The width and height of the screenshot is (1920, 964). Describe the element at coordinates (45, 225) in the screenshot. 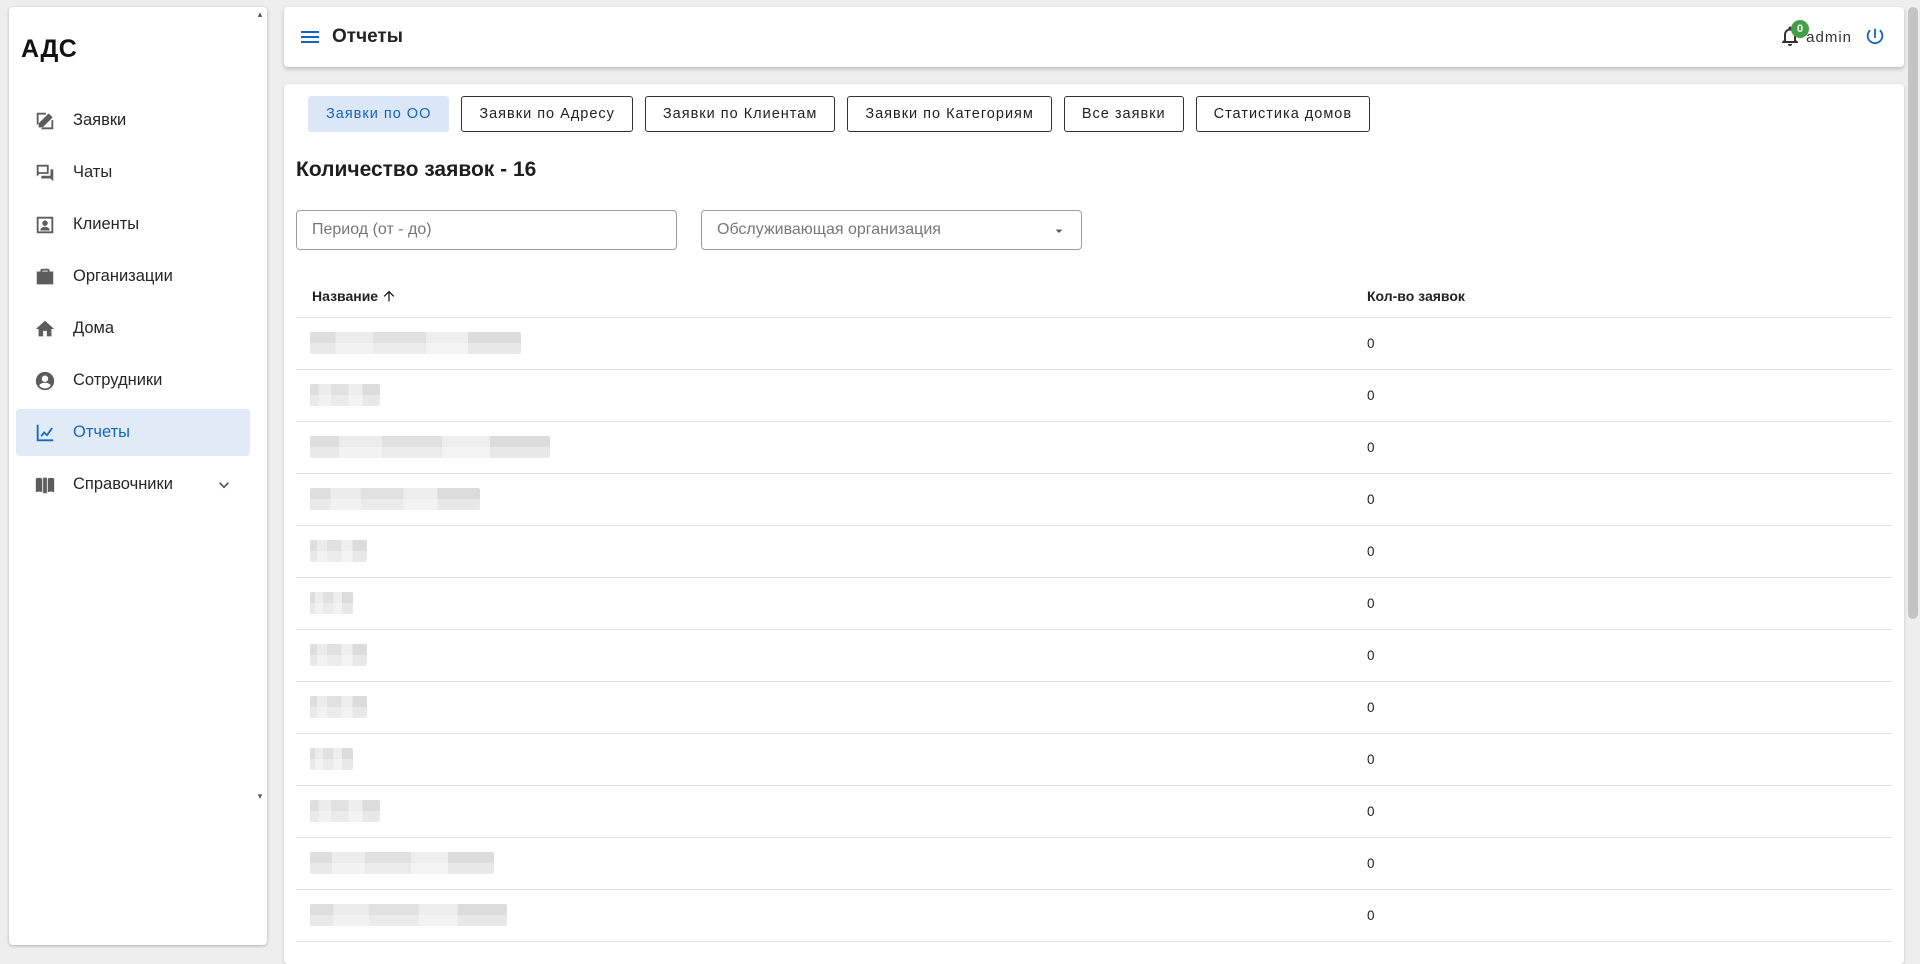

I see `contact-card-icon` at that location.